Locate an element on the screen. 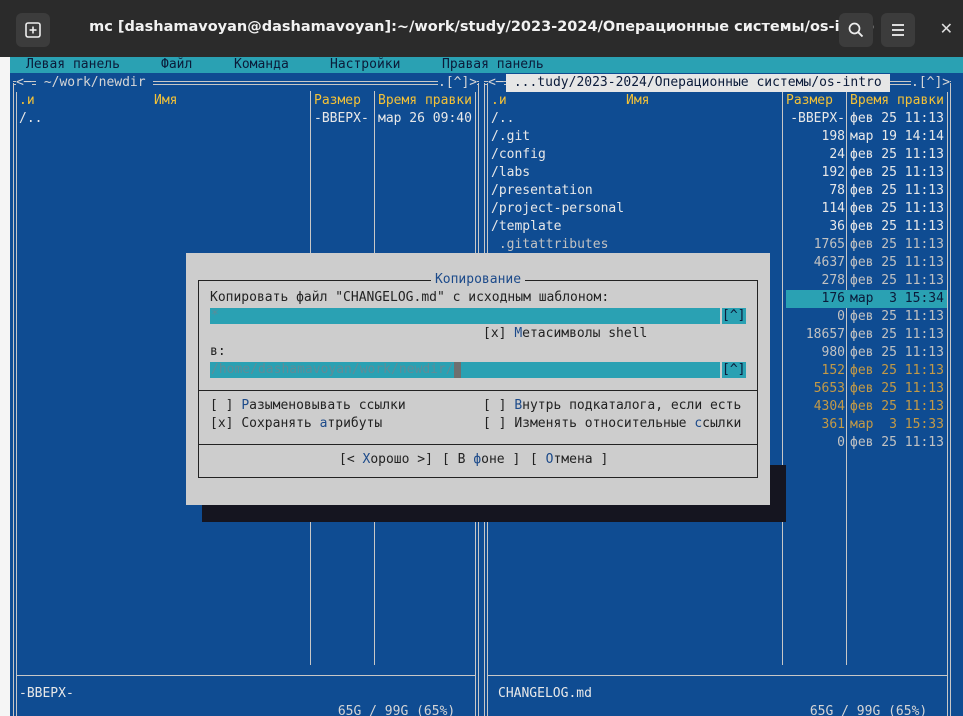 This screenshot has width=963, height=716. source-history-button: [^] is located at coordinates (734, 316).